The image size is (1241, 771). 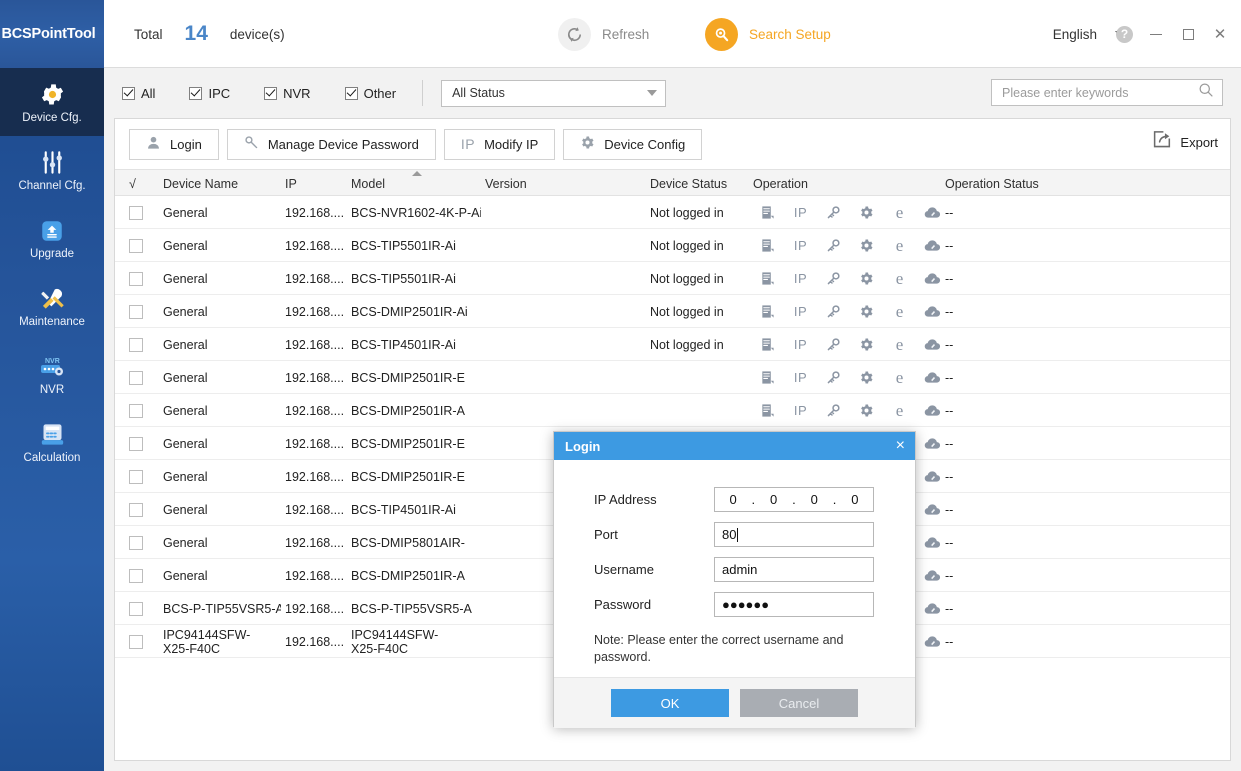 What do you see at coordinates (1089, 34) in the screenshot?
I see `language-selector: English` at bounding box center [1089, 34].